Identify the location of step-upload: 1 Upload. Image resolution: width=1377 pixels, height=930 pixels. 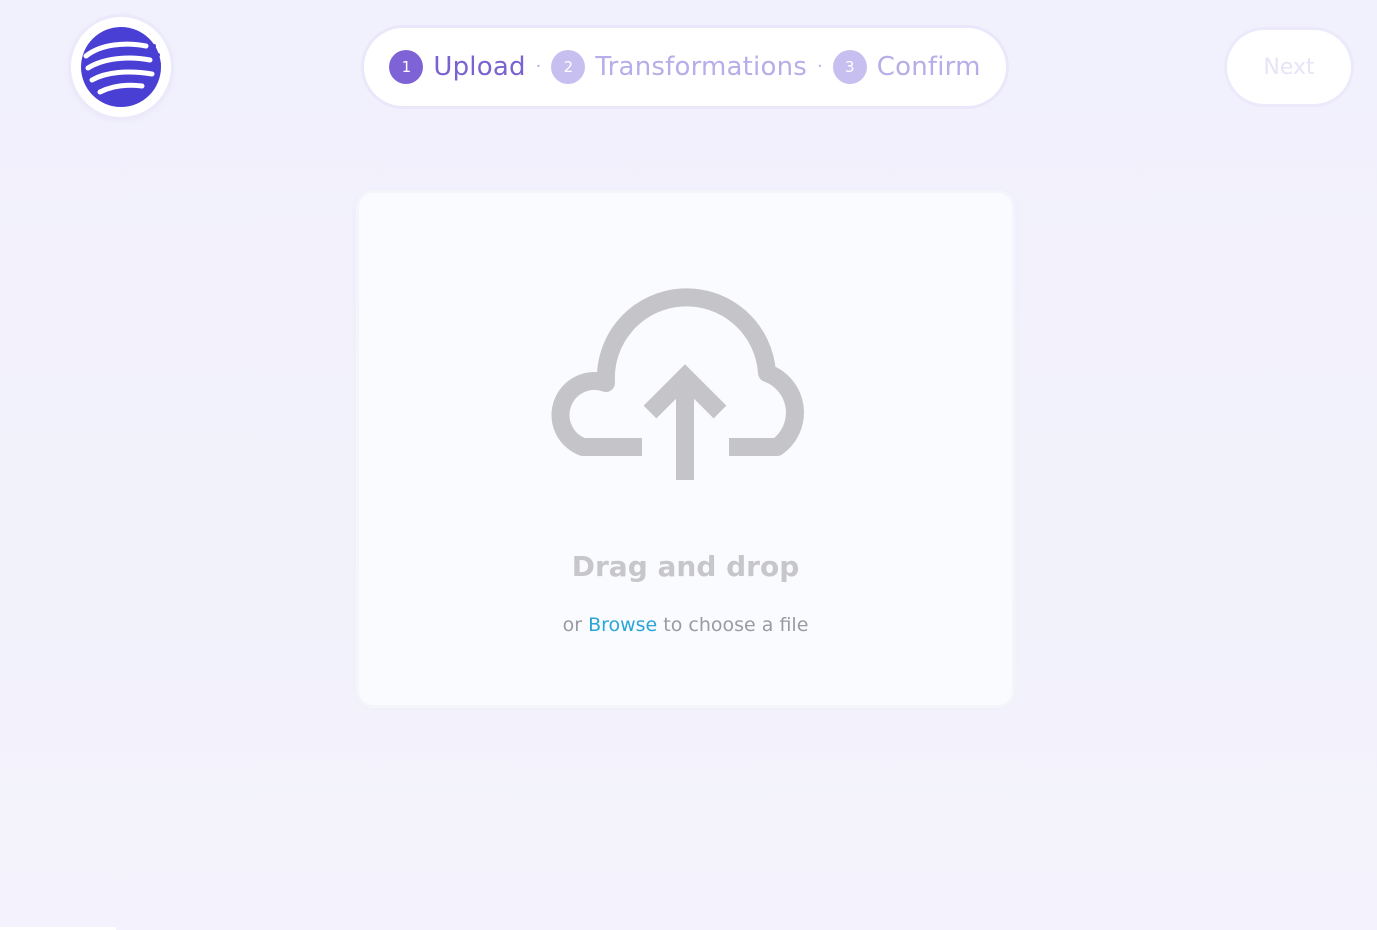
(457, 67).